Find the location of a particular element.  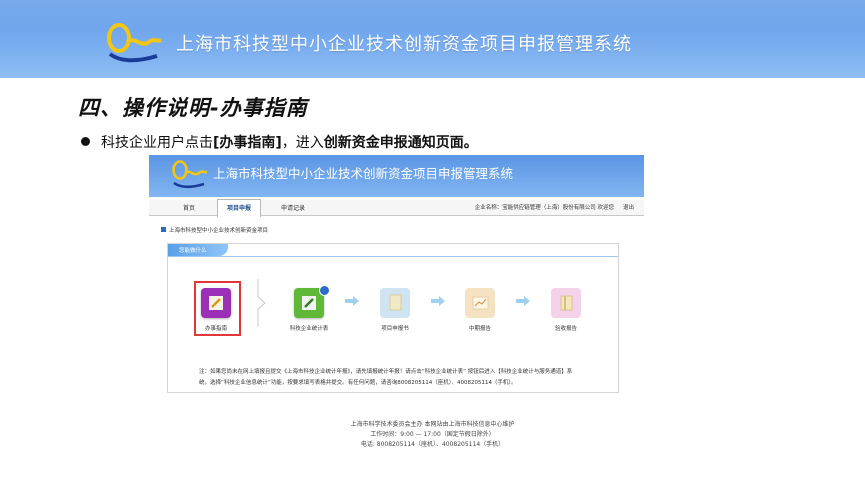

step-application-label: 项目申报书 is located at coordinates (395, 329).